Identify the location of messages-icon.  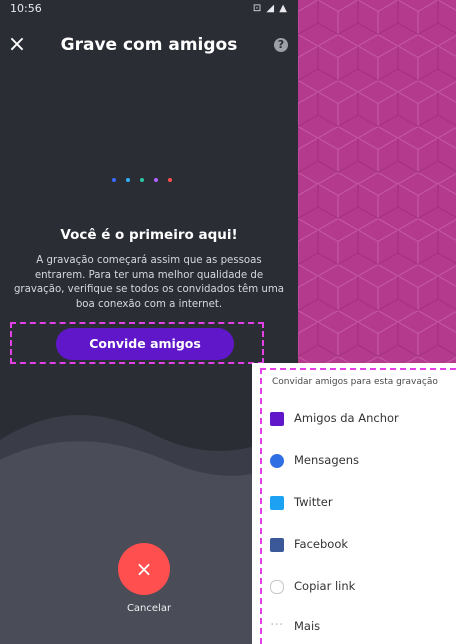
(277, 461).